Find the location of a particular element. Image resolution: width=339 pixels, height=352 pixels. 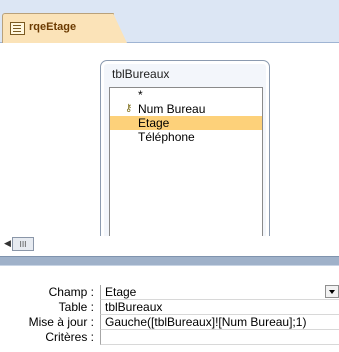

field-item-num-bureau: ⚷ Num Bureau is located at coordinates (186, 109).